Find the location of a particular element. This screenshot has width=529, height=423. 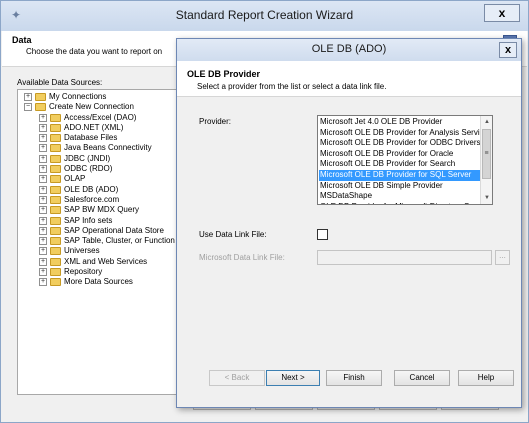

tree-node: + JDBC (JNDI) is located at coordinates (101, 159).